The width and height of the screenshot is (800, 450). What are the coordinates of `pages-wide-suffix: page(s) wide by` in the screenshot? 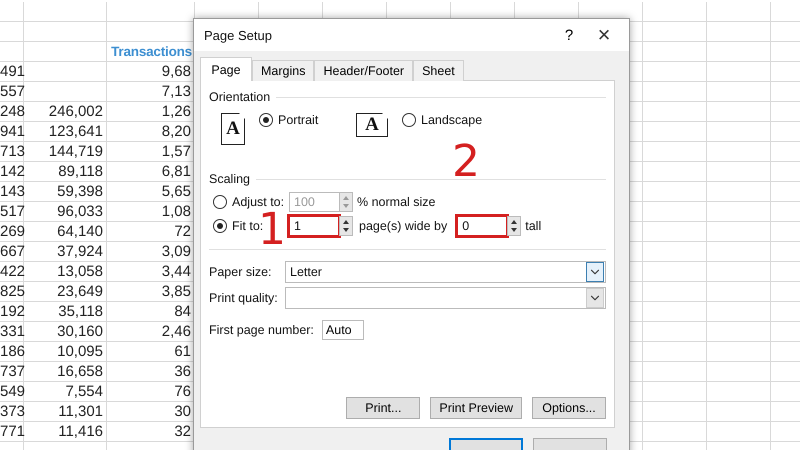 It's located at (403, 226).